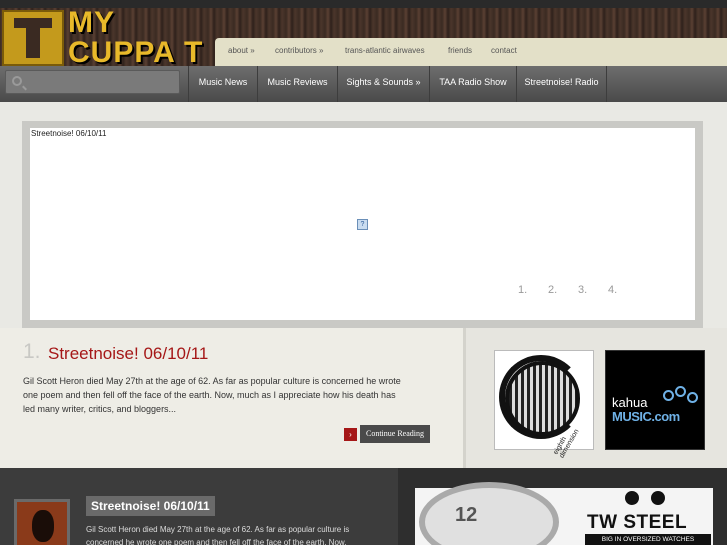  Describe the element at coordinates (350, 434) in the screenshot. I see `arrow-right-icon: ›` at that location.